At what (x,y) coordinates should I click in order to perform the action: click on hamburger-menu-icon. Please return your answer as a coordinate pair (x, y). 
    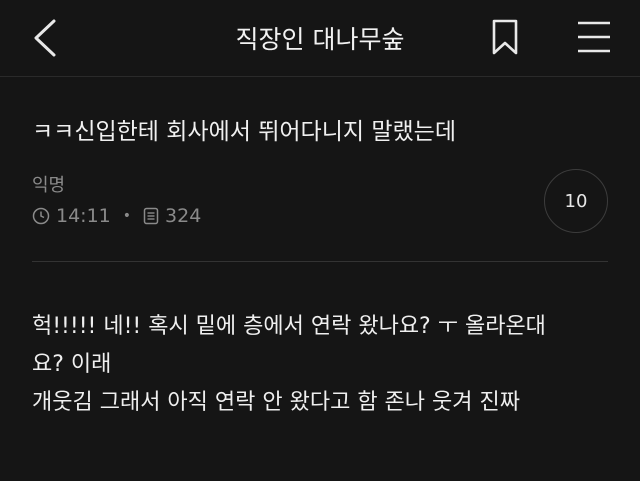
    Looking at the image, I should click on (594, 37).